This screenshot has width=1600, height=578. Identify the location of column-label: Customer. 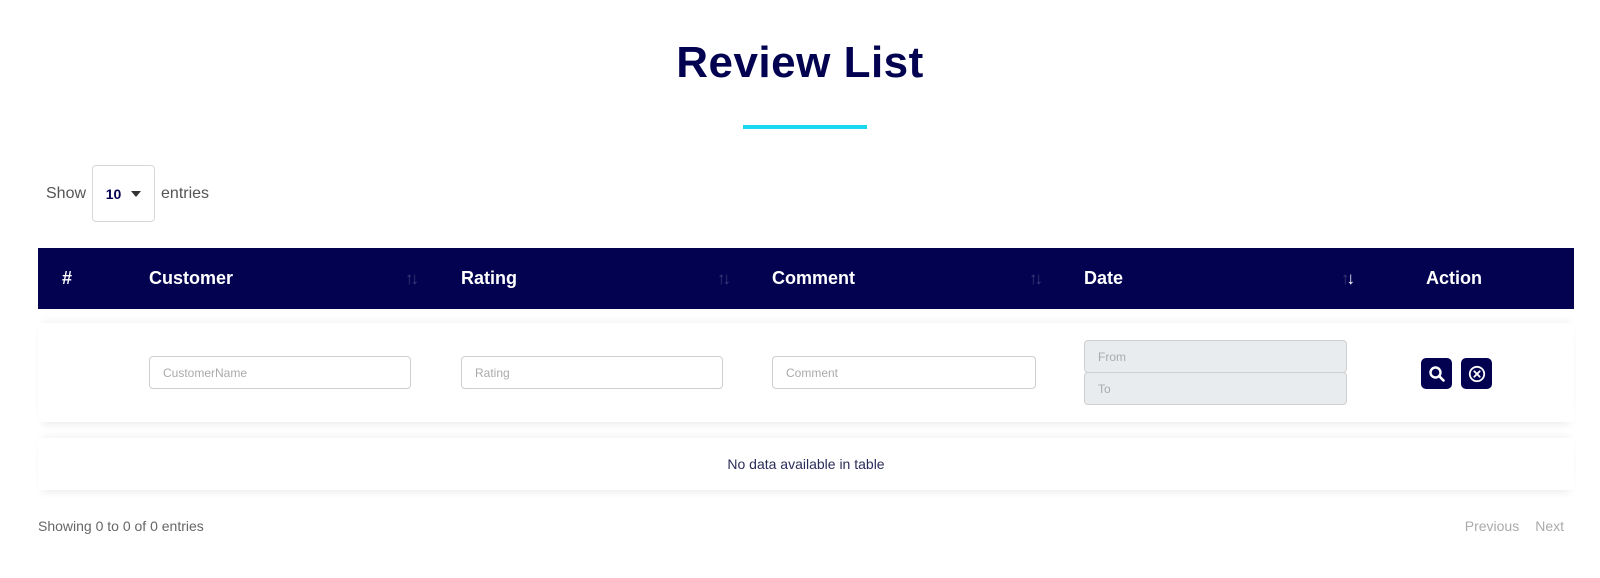
(191, 278).